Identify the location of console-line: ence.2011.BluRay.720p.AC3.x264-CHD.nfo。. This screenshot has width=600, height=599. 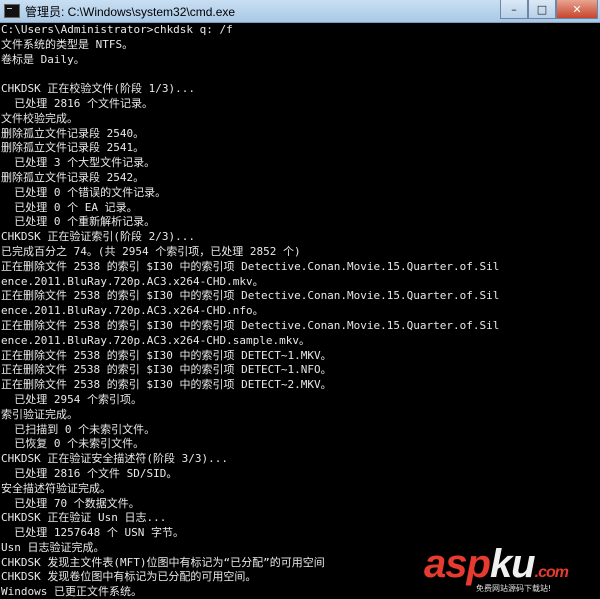
(132, 311).